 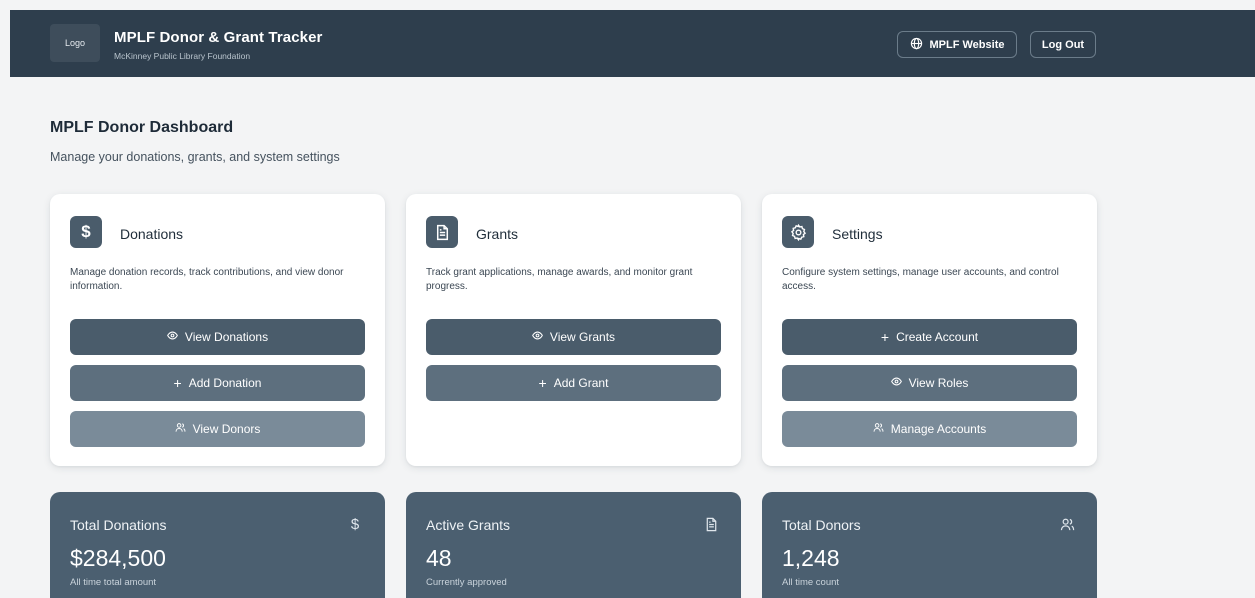 What do you see at coordinates (811, 558) in the screenshot?
I see `stat-value: 1,248` at bounding box center [811, 558].